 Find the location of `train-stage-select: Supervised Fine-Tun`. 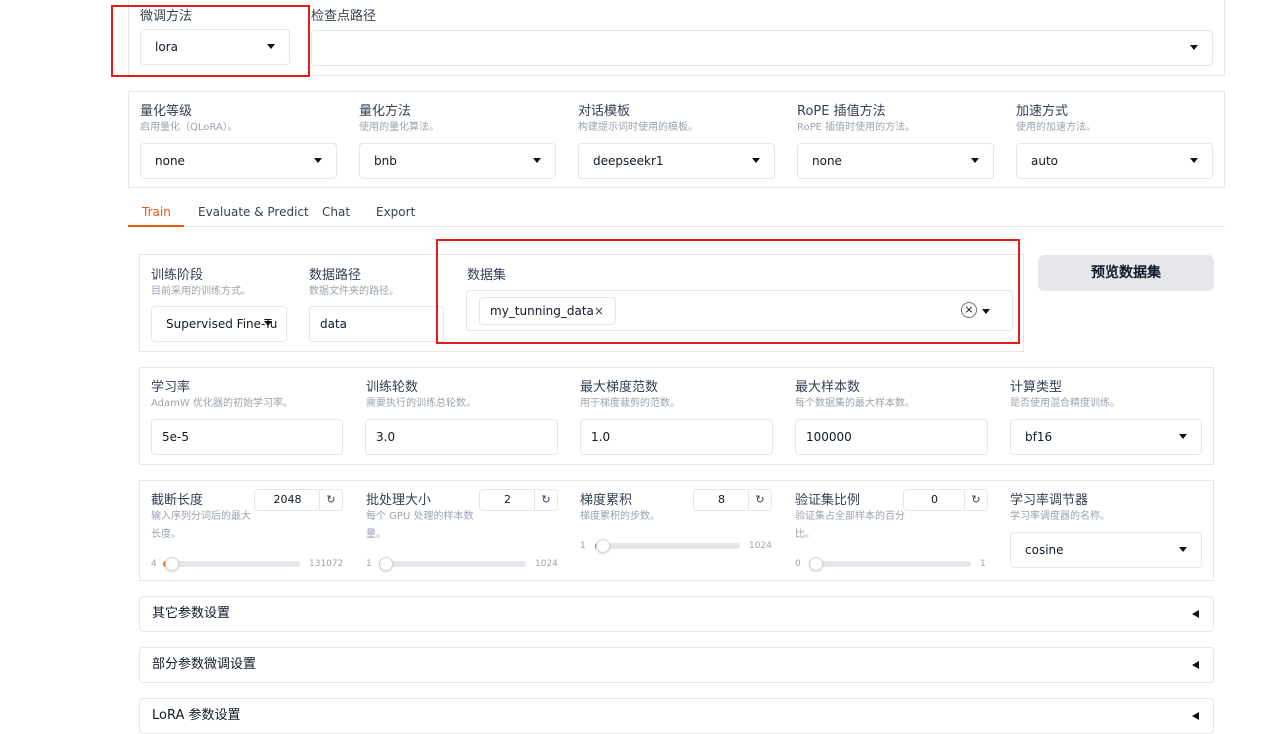

train-stage-select: Supervised Fine-Tun is located at coordinates (219, 324).